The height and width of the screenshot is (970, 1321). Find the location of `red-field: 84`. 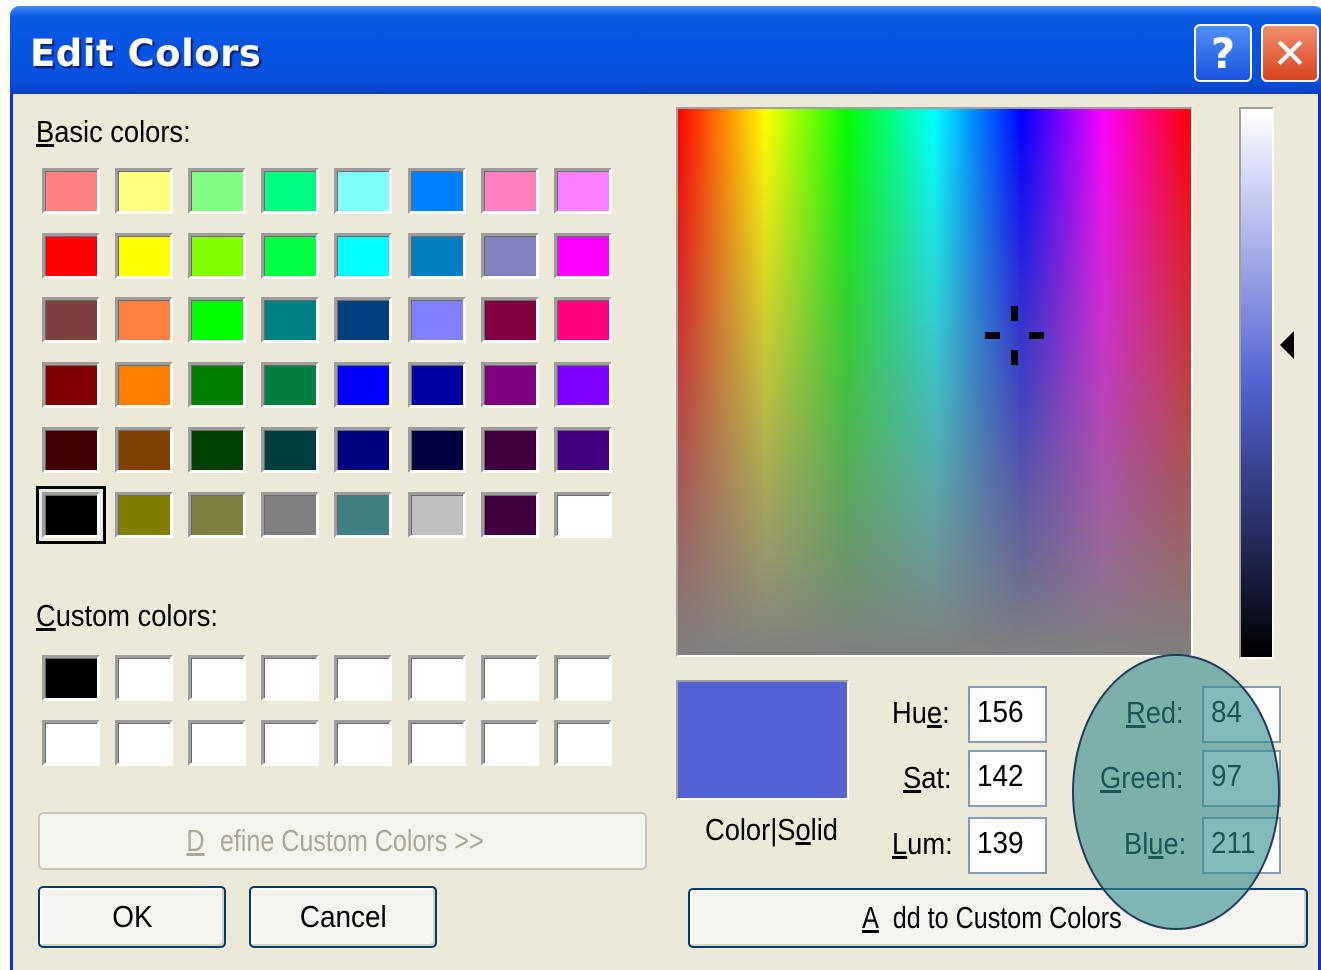

red-field: 84 is located at coordinates (1241, 714).